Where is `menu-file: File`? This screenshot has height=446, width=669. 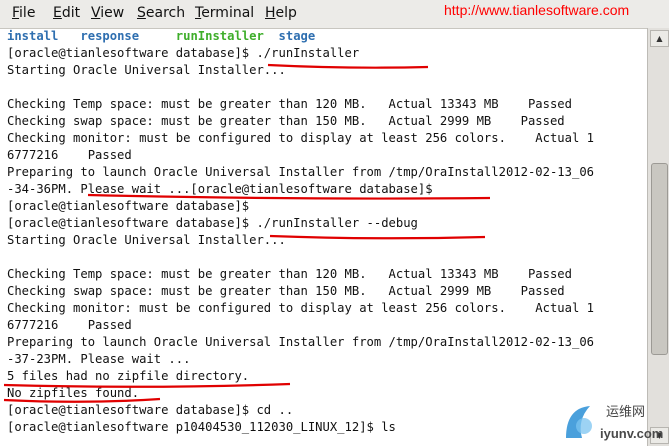
menu-file: File is located at coordinates (23, 13).